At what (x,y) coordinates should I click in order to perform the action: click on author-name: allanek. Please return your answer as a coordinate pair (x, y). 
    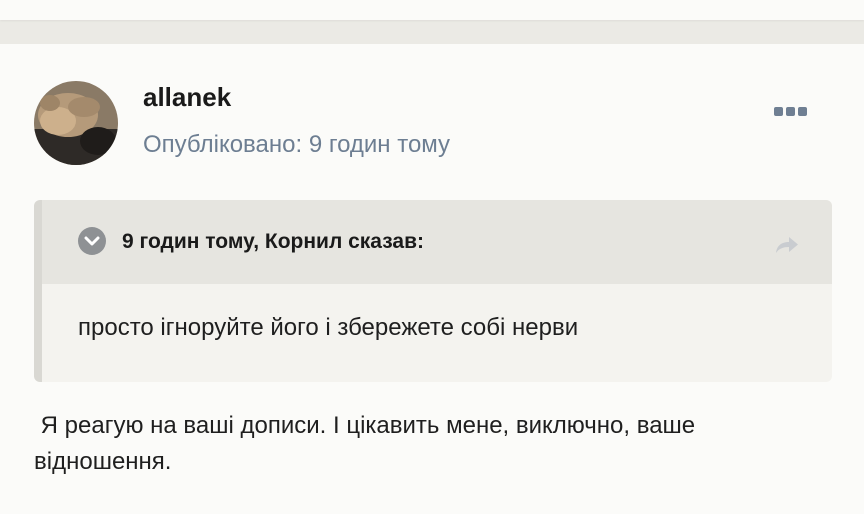
    Looking at the image, I should click on (187, 97).